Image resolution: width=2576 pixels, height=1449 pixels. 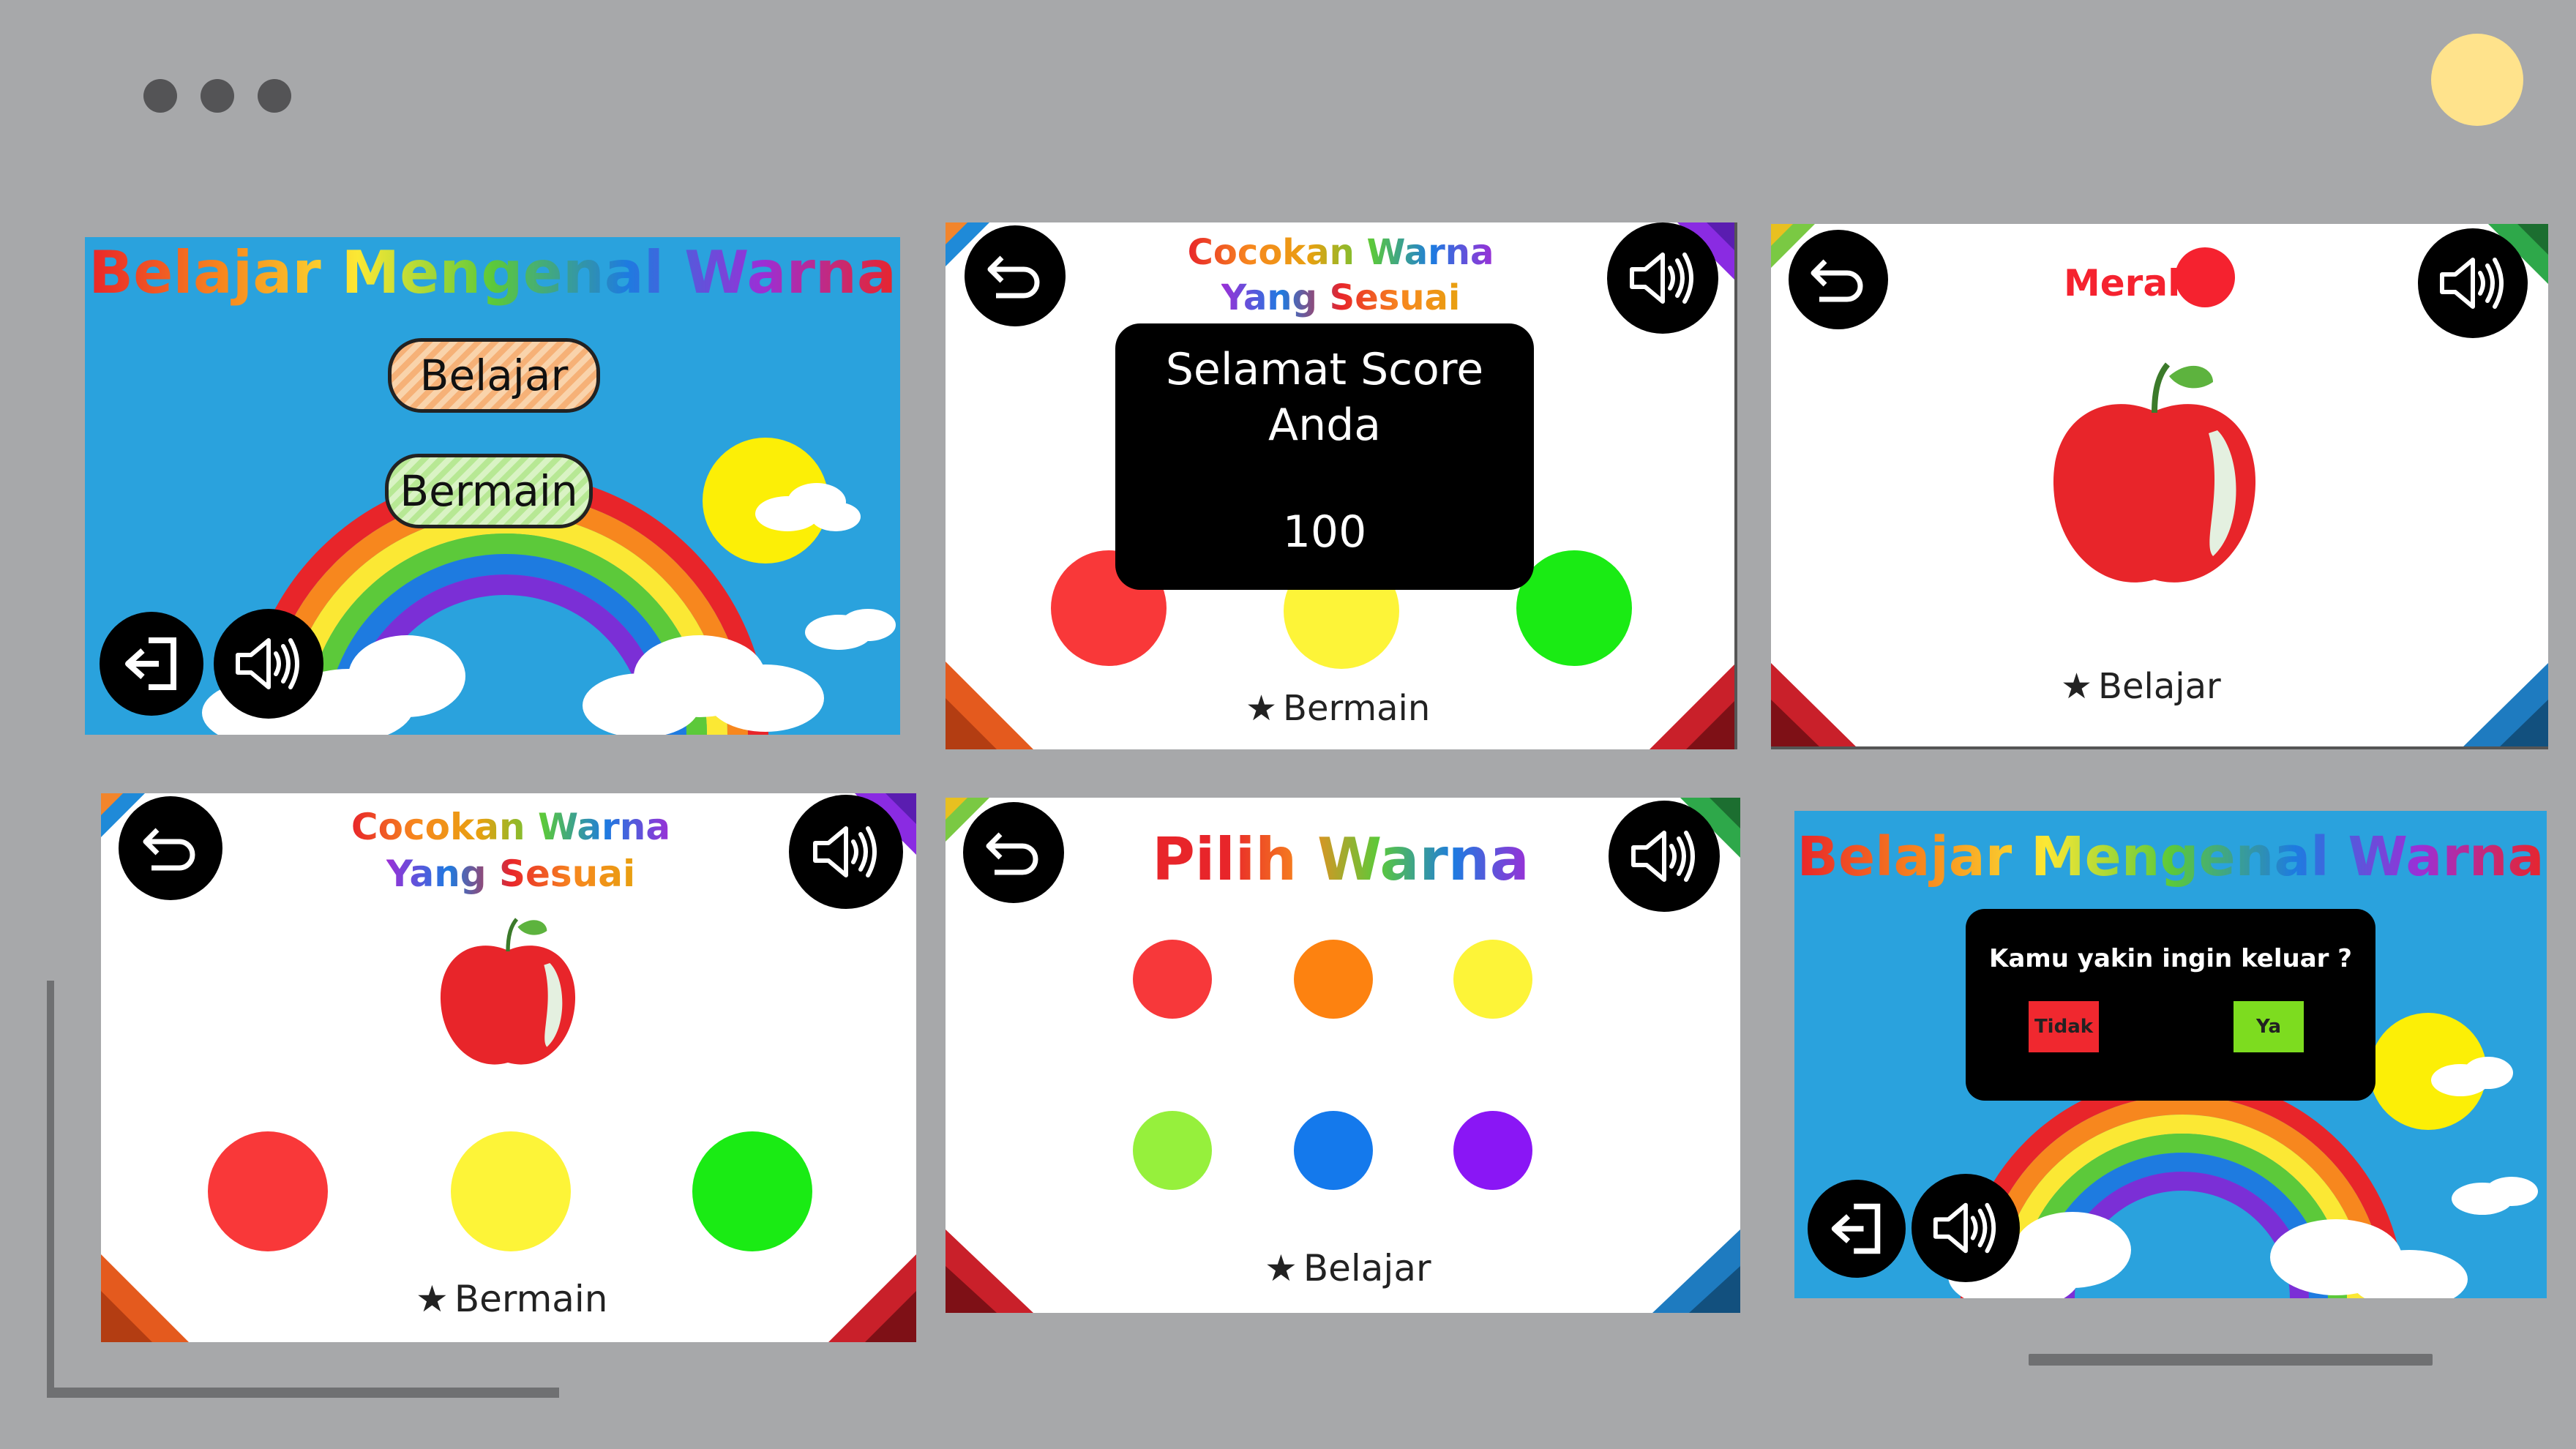 I want to click on score-dialog: Selamat Score Anda 100, so click(x=1324, y=456).